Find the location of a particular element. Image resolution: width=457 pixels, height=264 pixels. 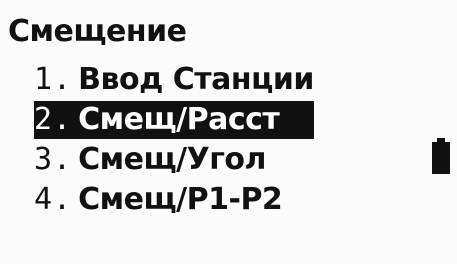

menu-item-number: 1. is located at coordinates (53, 79).